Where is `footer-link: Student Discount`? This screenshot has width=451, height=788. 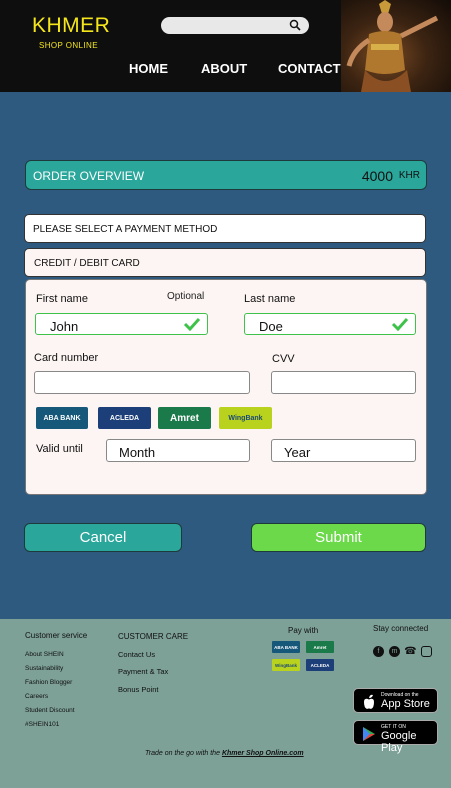 footer-link: Student Discount is located at coordinates (50, 710).